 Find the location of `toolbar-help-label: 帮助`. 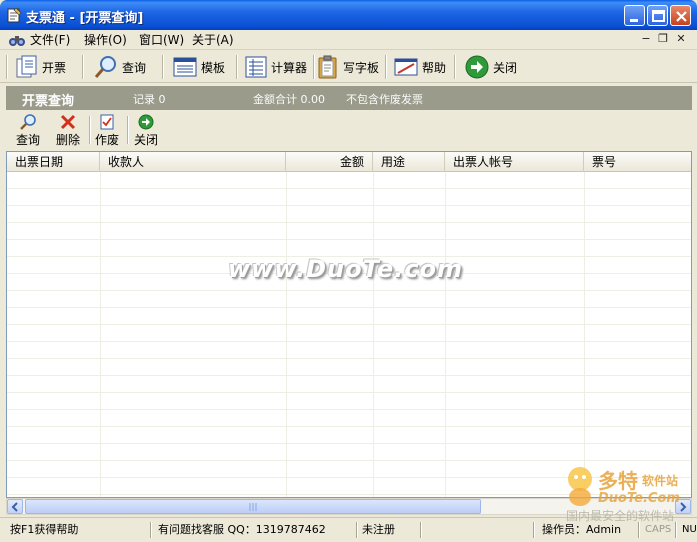

toolbar-help-label: 帮助 is located at coordinates (434, 67).